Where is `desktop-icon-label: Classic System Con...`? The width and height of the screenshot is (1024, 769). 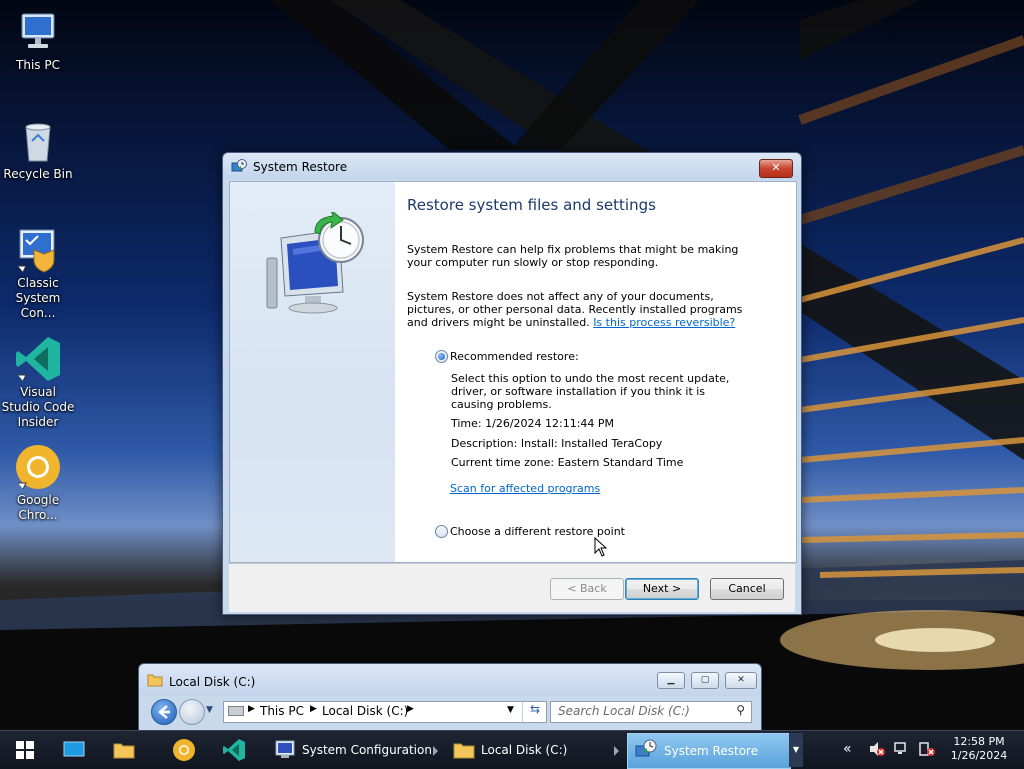 desktop-icon-label: Classic System Con... is located at coordinates (38, 298).